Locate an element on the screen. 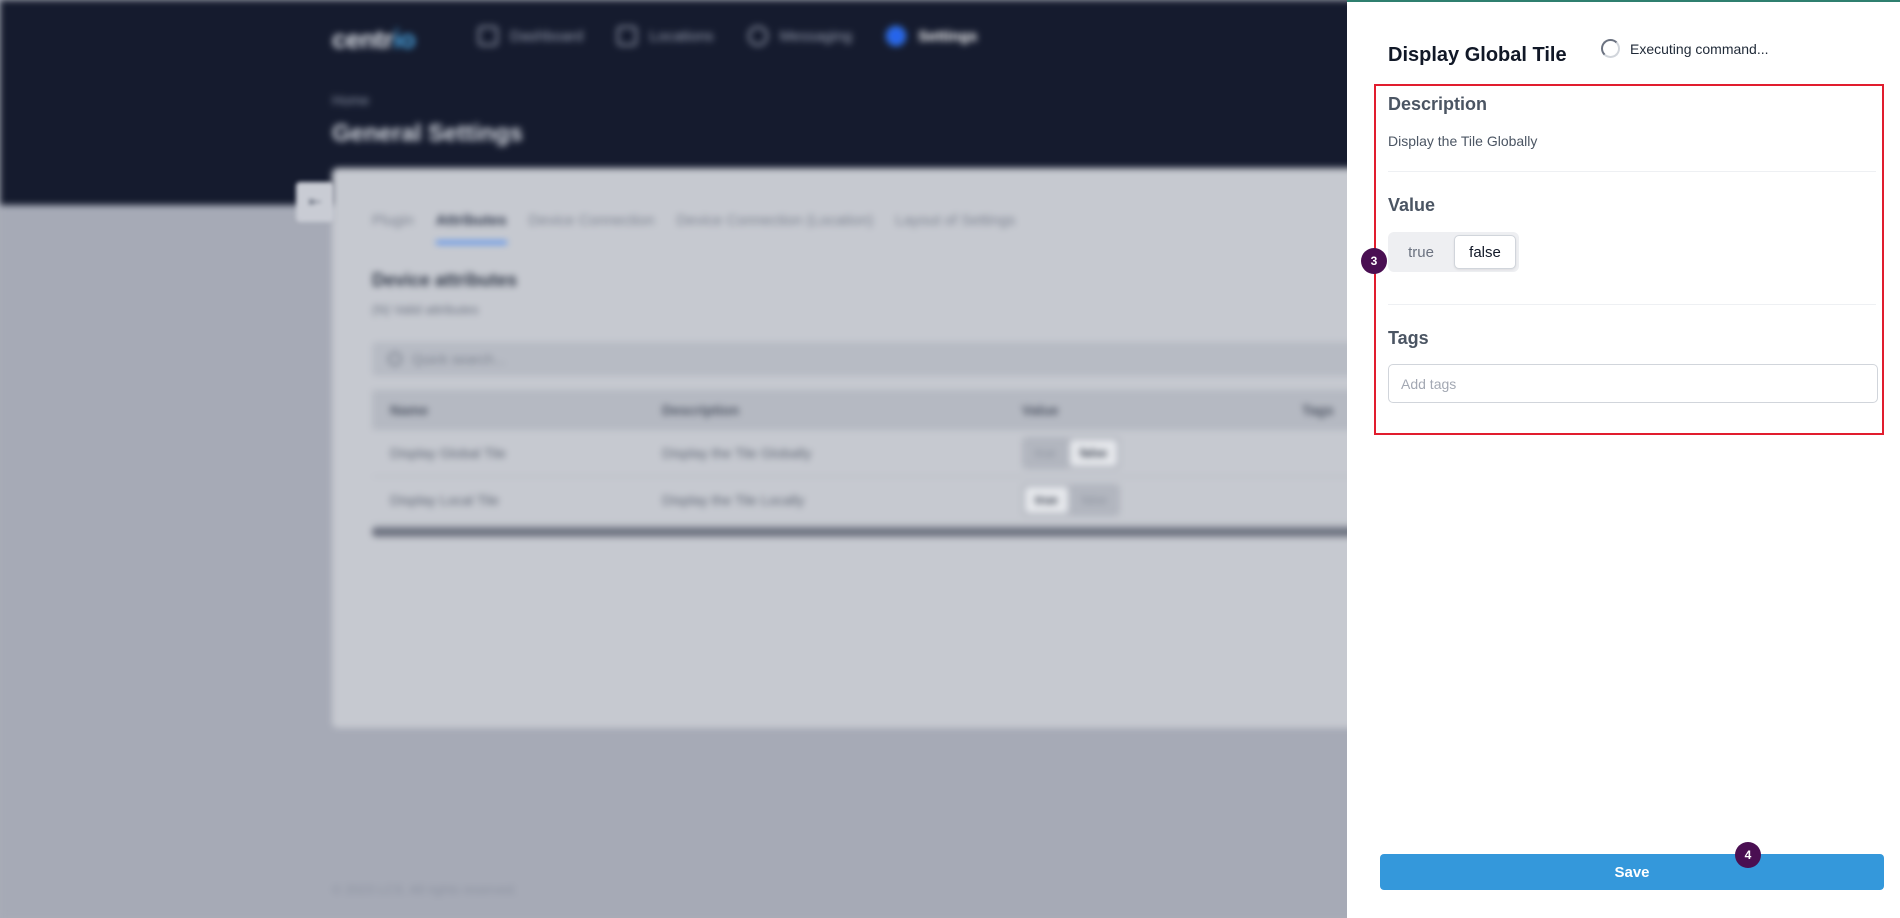  step-badge-3: 3 is located at coordinates (1374, 261).